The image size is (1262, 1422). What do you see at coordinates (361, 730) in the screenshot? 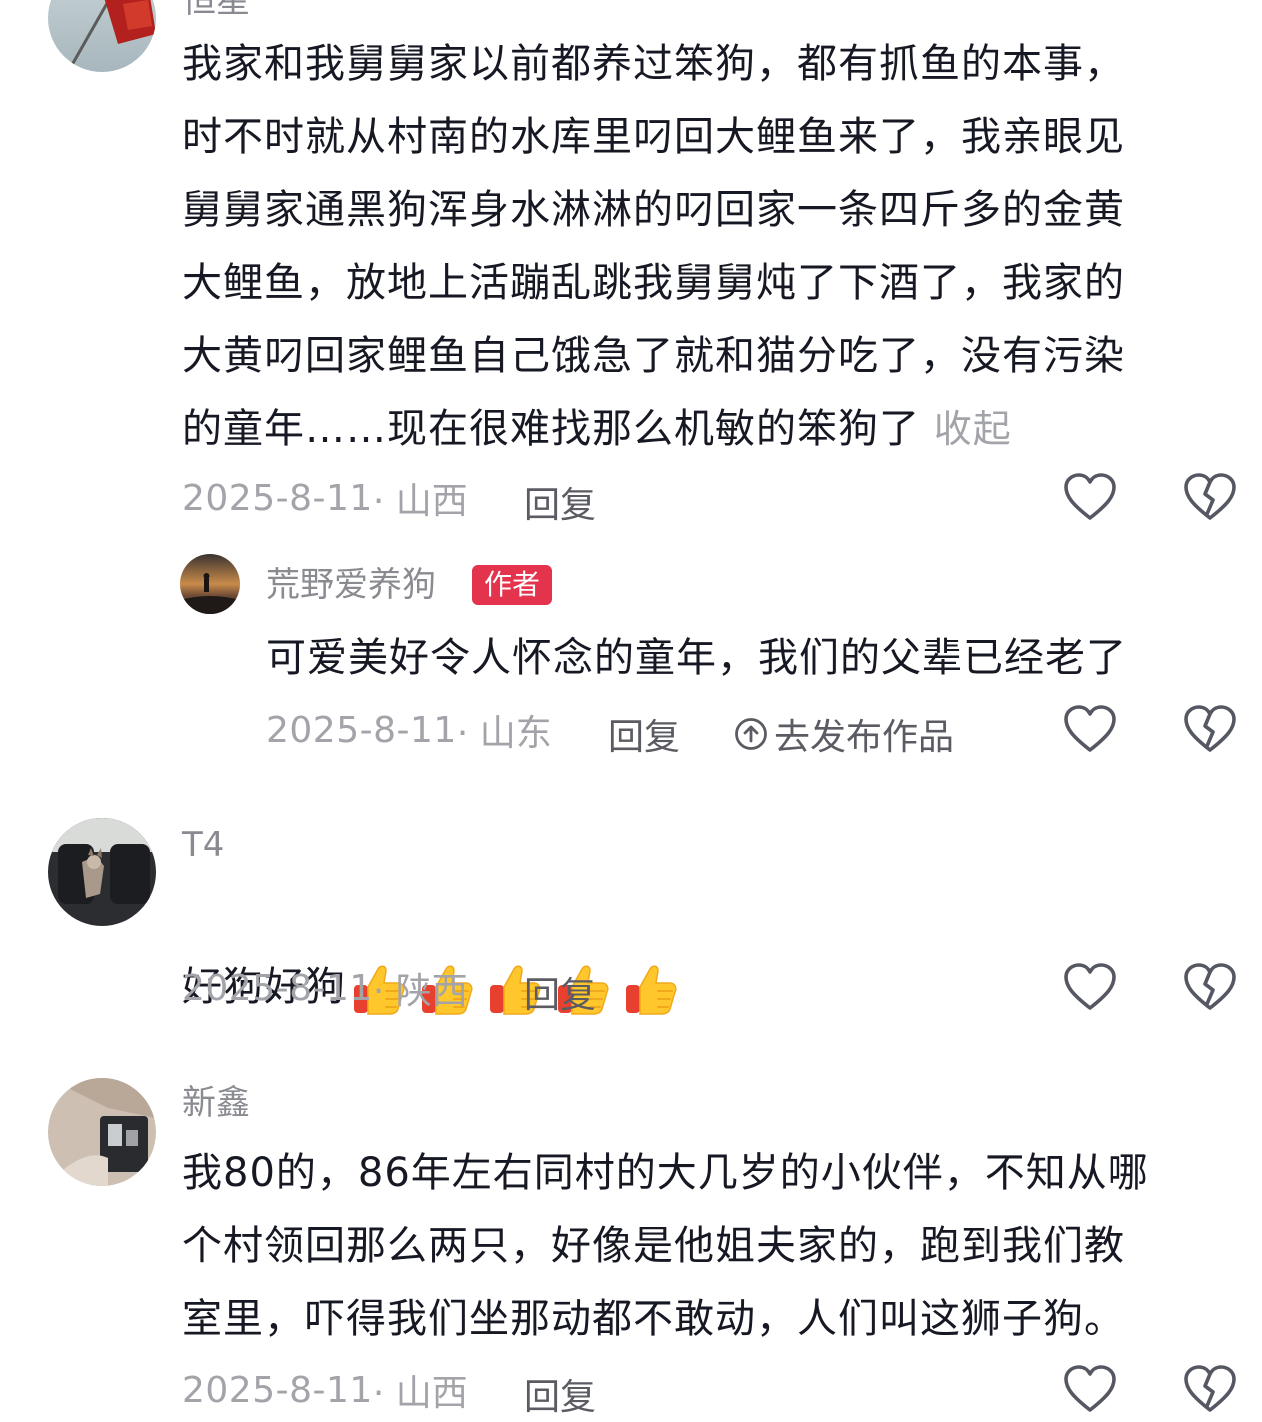
I see `reply-date: 2025-8-11` at bounding box center [361, 730].